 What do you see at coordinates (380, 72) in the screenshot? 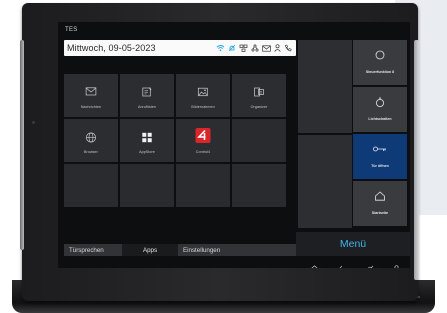
I see `side-button-label: Steuerfunktion 8` at bounding box center [380, 72].